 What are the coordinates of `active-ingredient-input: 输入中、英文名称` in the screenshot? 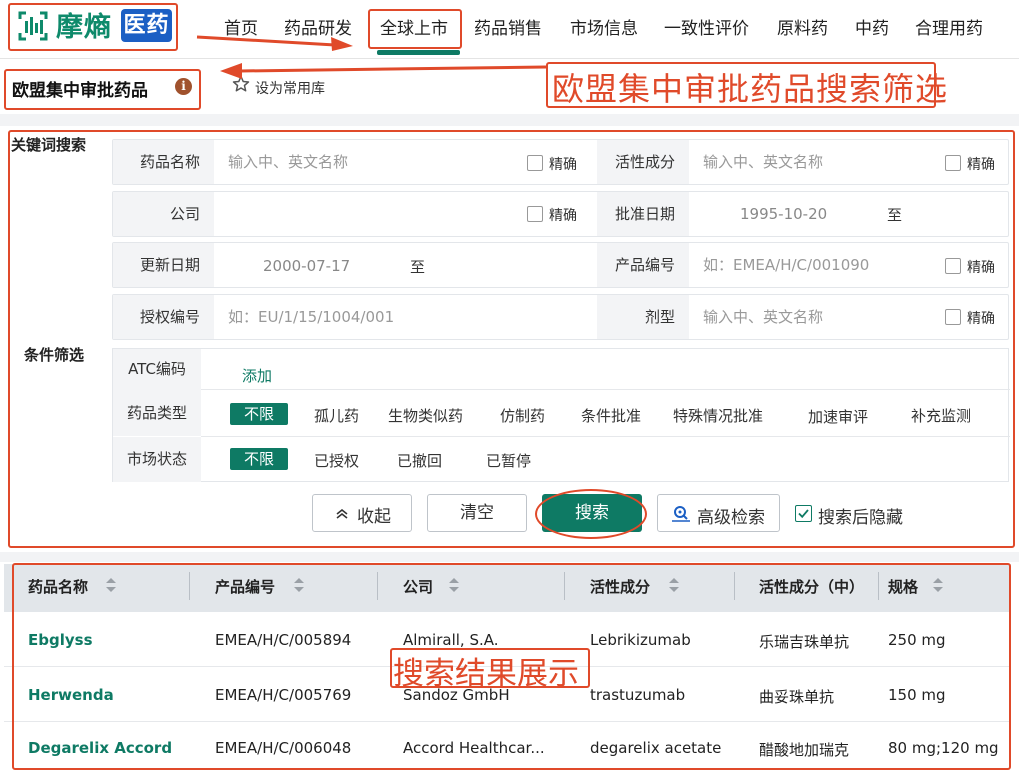 It's located at (849, 162).